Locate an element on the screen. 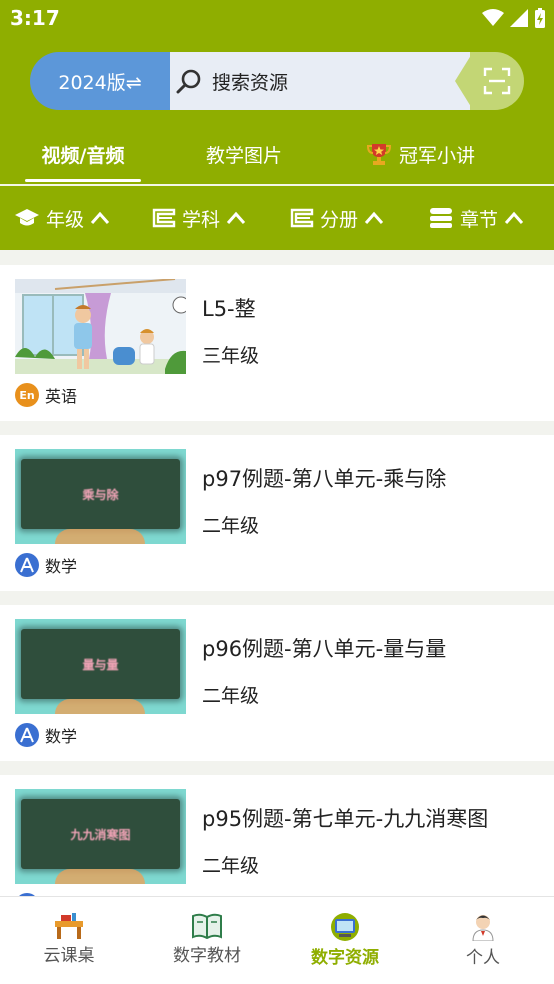 The image size is (554, 984). english-icon: En is located at coordinates (27, 395).